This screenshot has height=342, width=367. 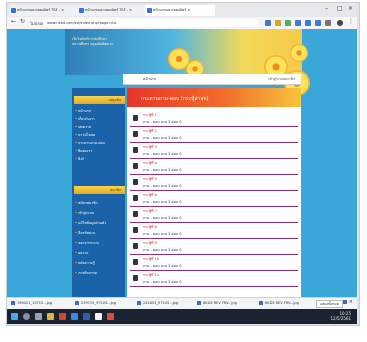 I want to click on profile-avatar, so click(x=340, y=23).